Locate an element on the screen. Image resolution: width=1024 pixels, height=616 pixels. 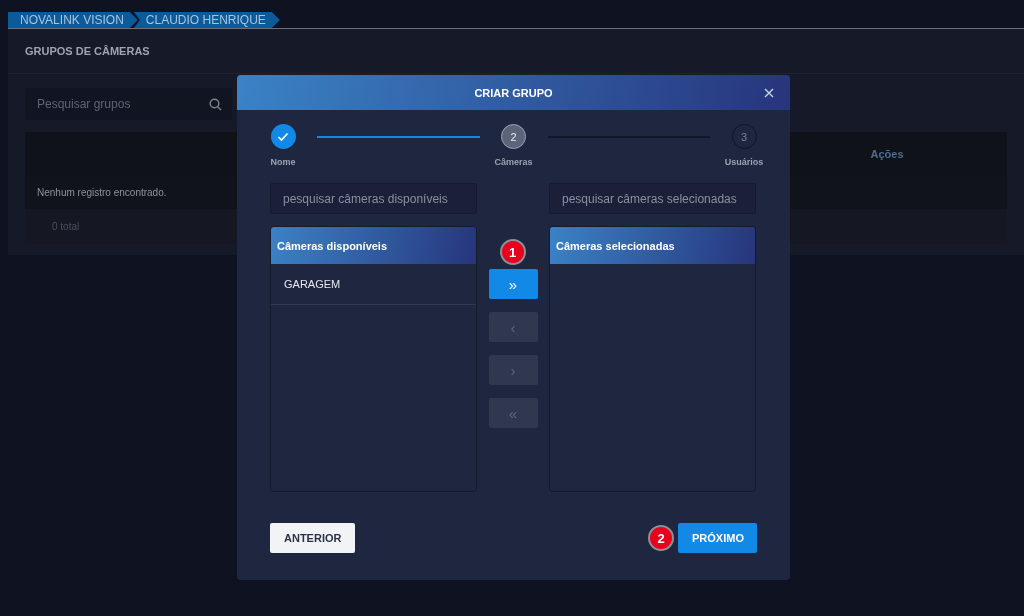
breadcrumb-link: CLAUDIO HENRIQUE is located at coordinates (206, 20).